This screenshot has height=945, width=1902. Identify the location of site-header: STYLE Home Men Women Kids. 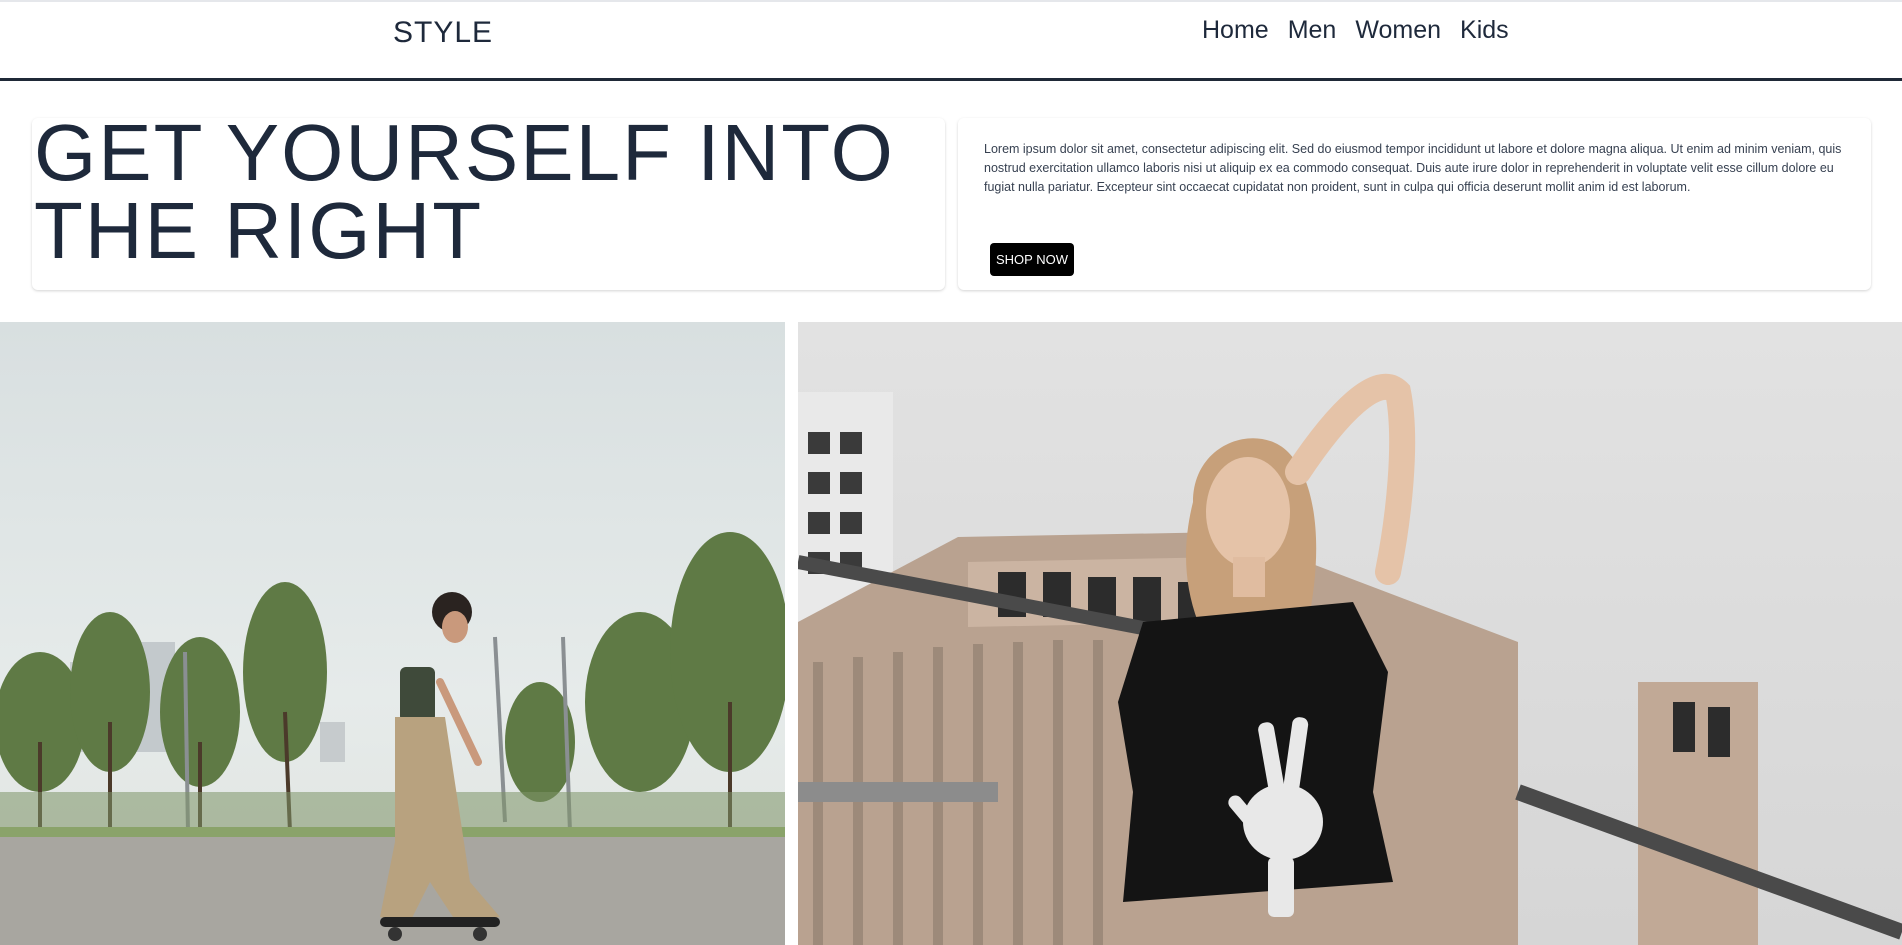
(951, 41).